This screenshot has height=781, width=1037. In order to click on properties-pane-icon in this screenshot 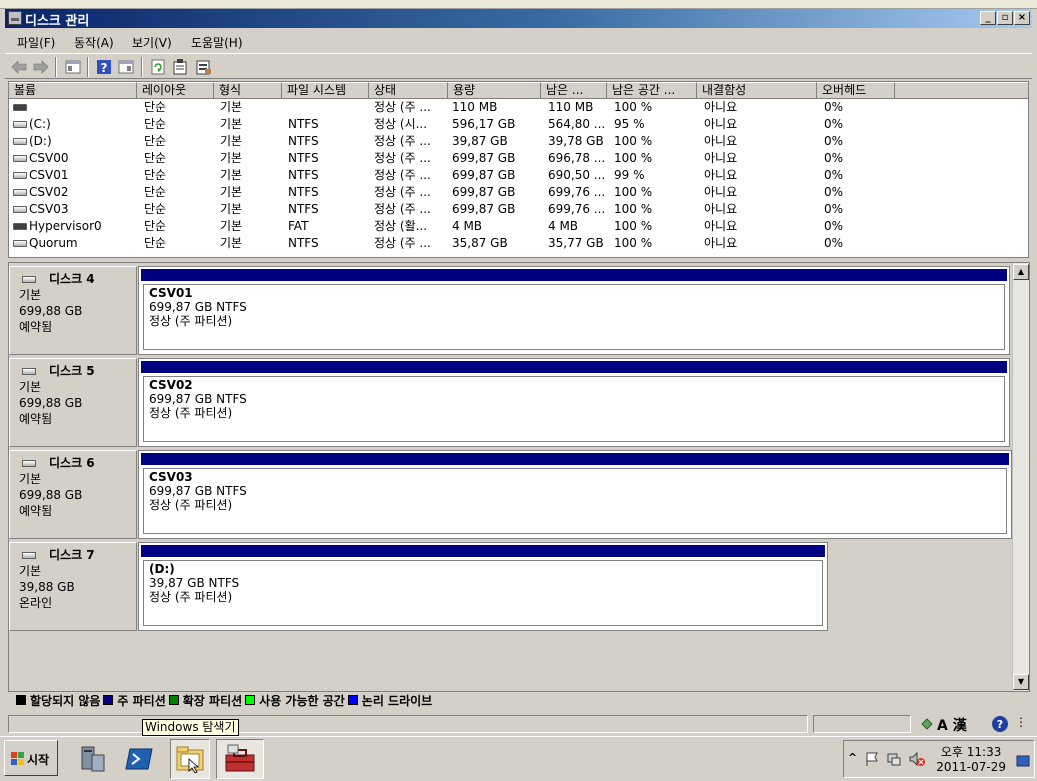, I will do `click(126, 67)`.